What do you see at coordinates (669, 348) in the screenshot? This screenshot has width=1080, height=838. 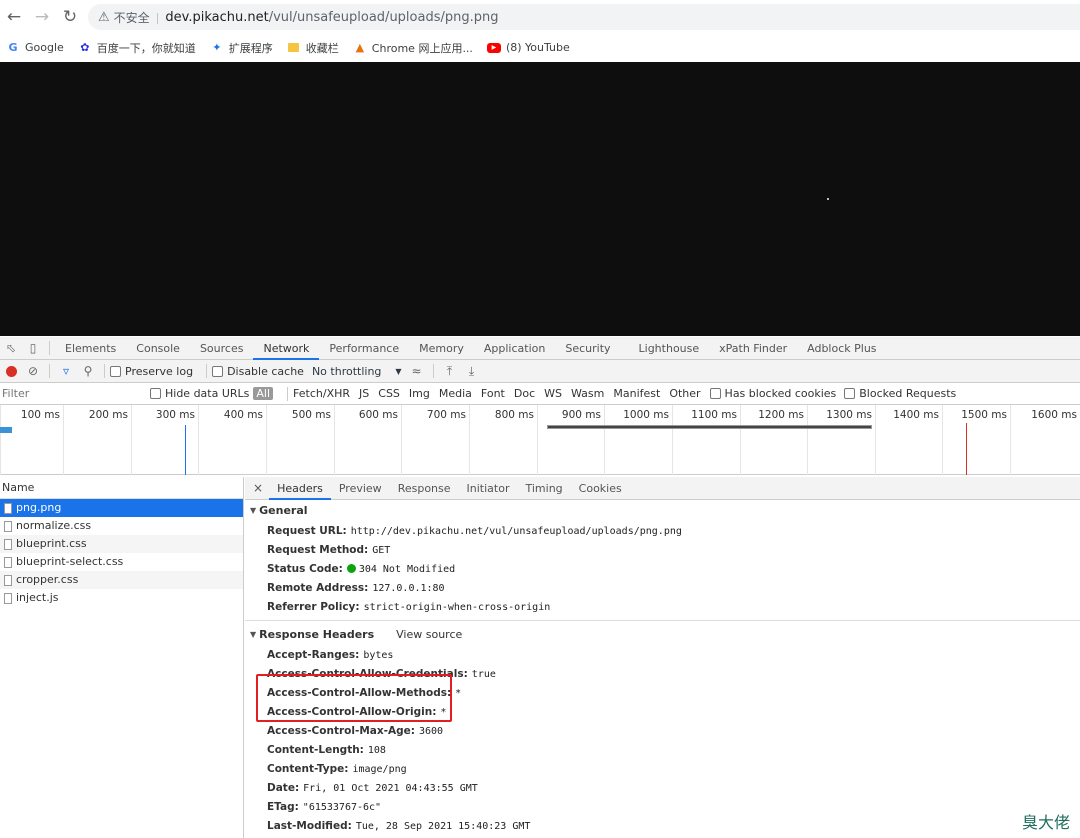 I see `tab-lighthouse: Lighthouse` at bounding box center [669, 348].